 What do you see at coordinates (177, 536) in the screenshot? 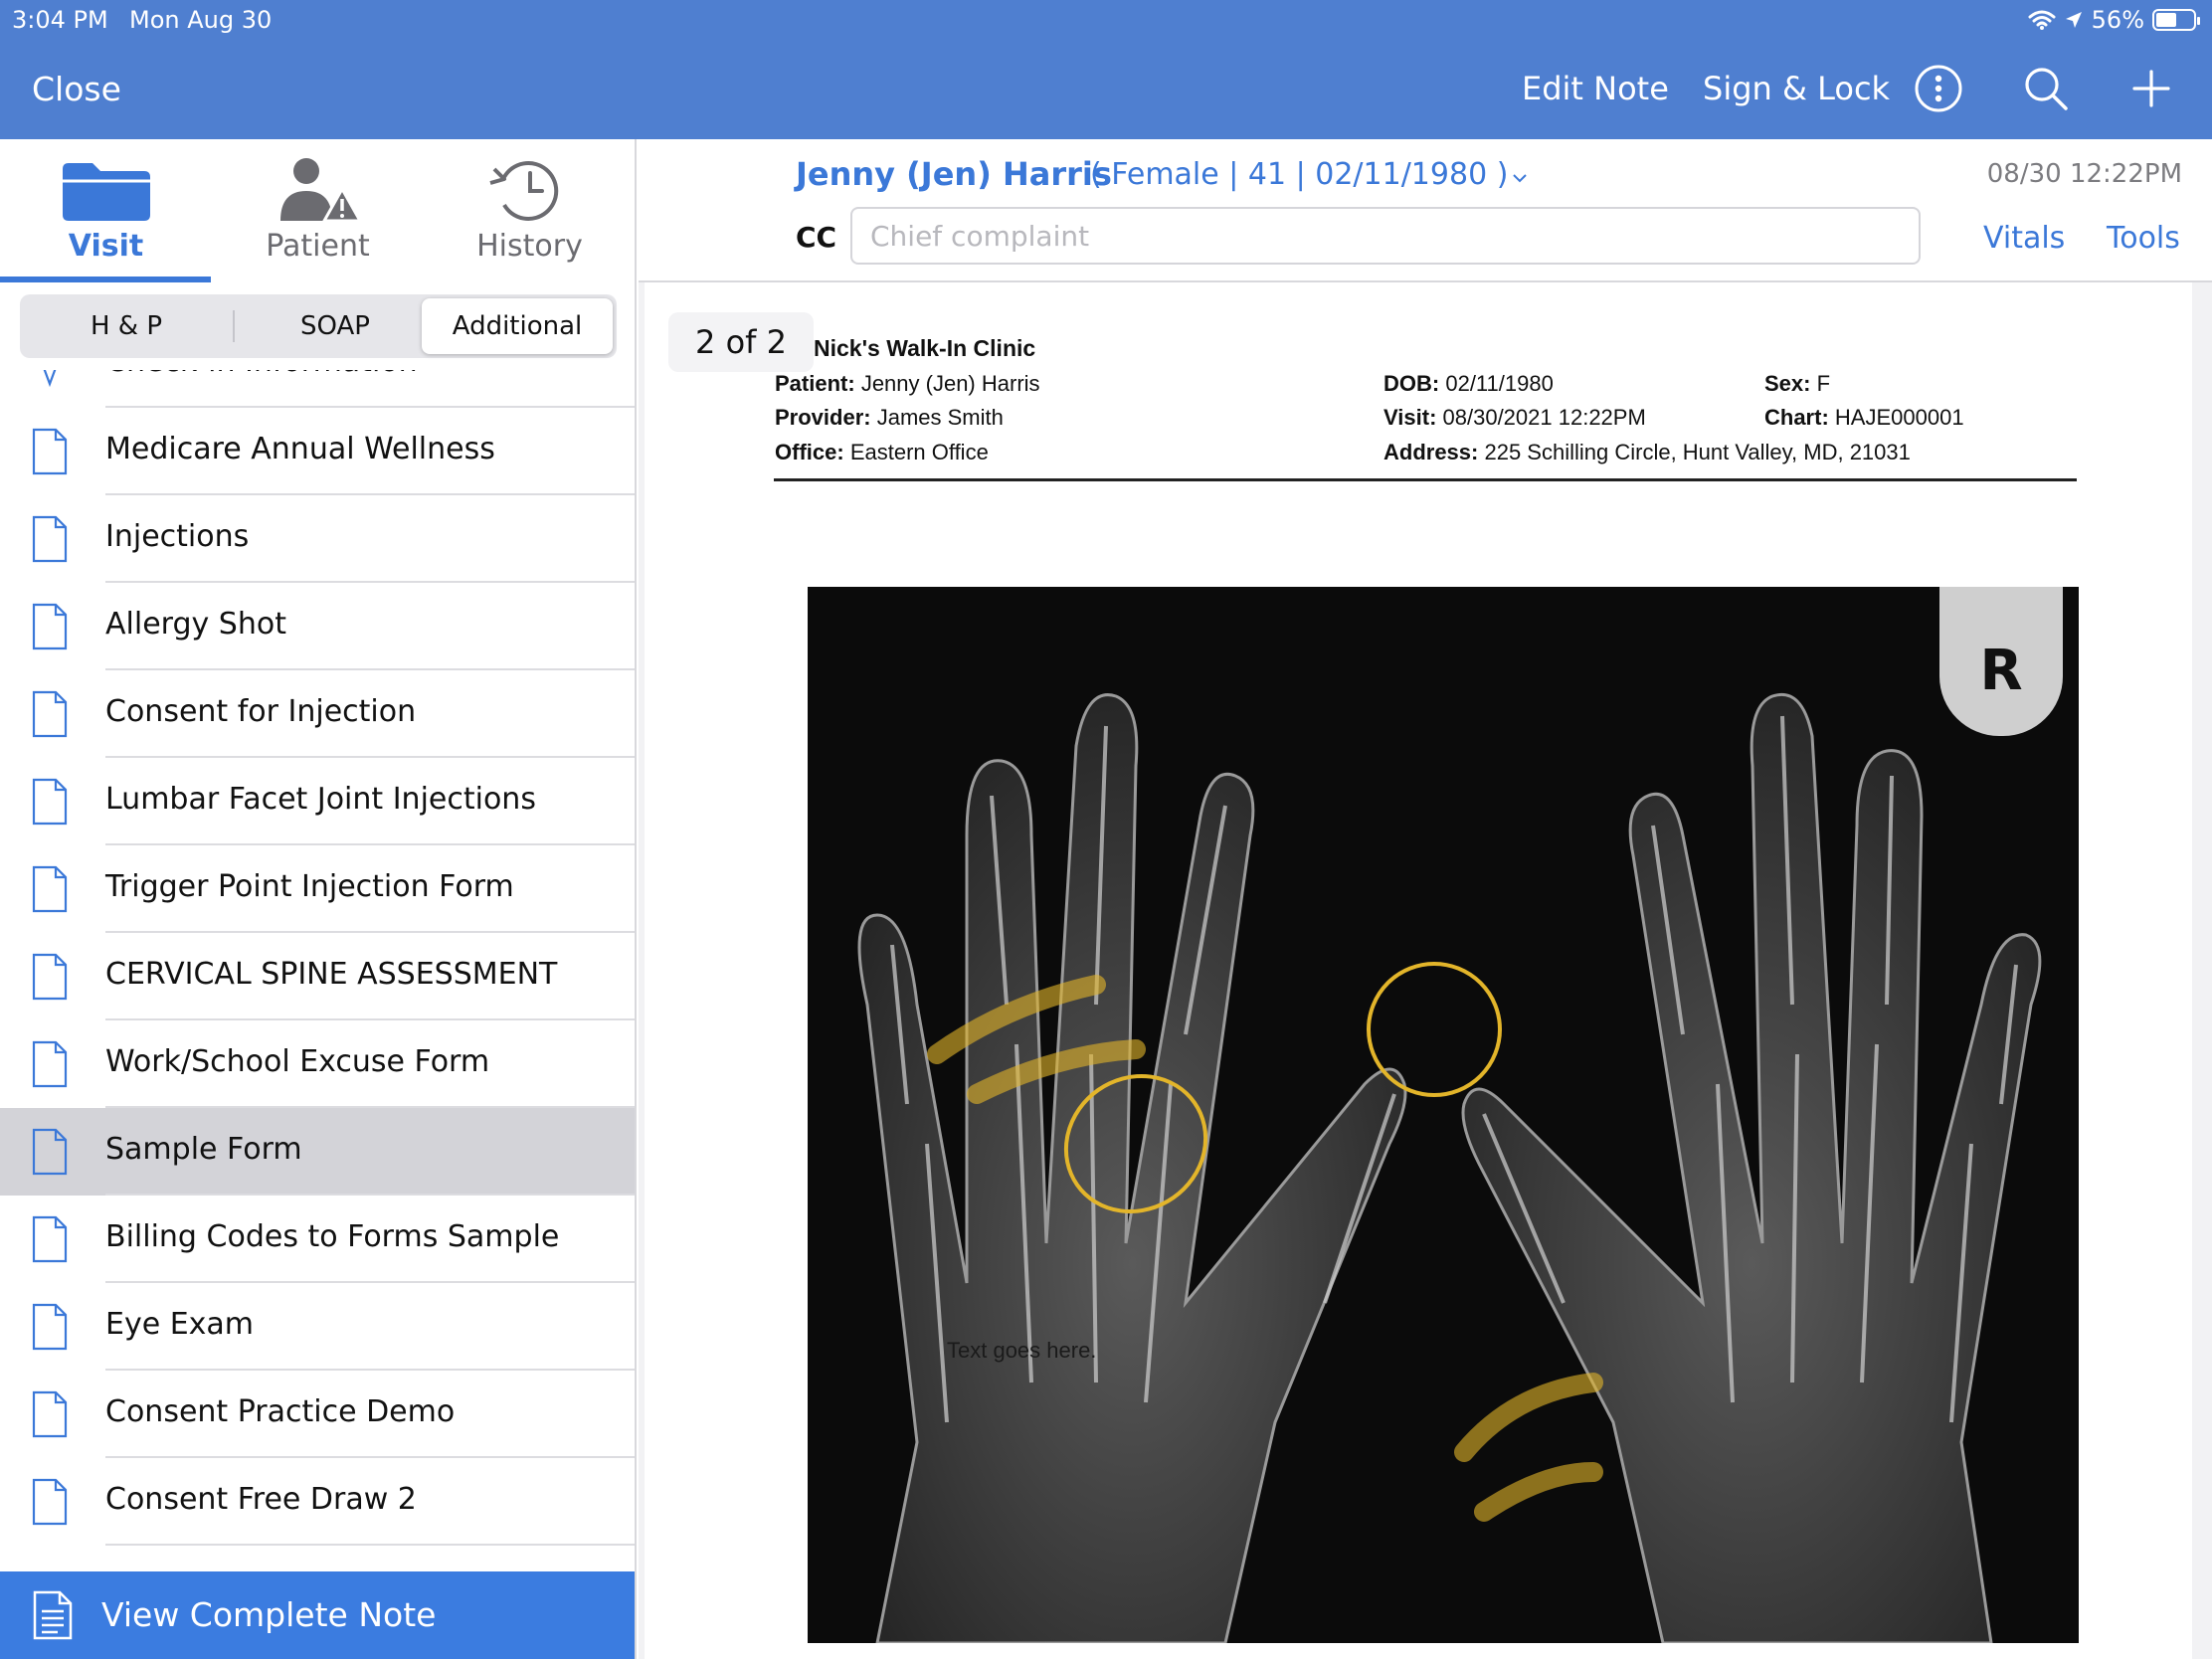
I see `form-list-item-label: Injections` at bounding box center [177, 536].